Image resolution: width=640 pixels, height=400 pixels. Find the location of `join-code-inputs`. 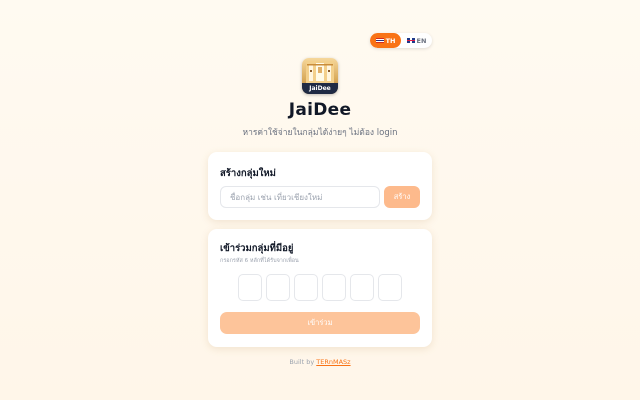

join-code-inputs is located at coordinates (320, 287).